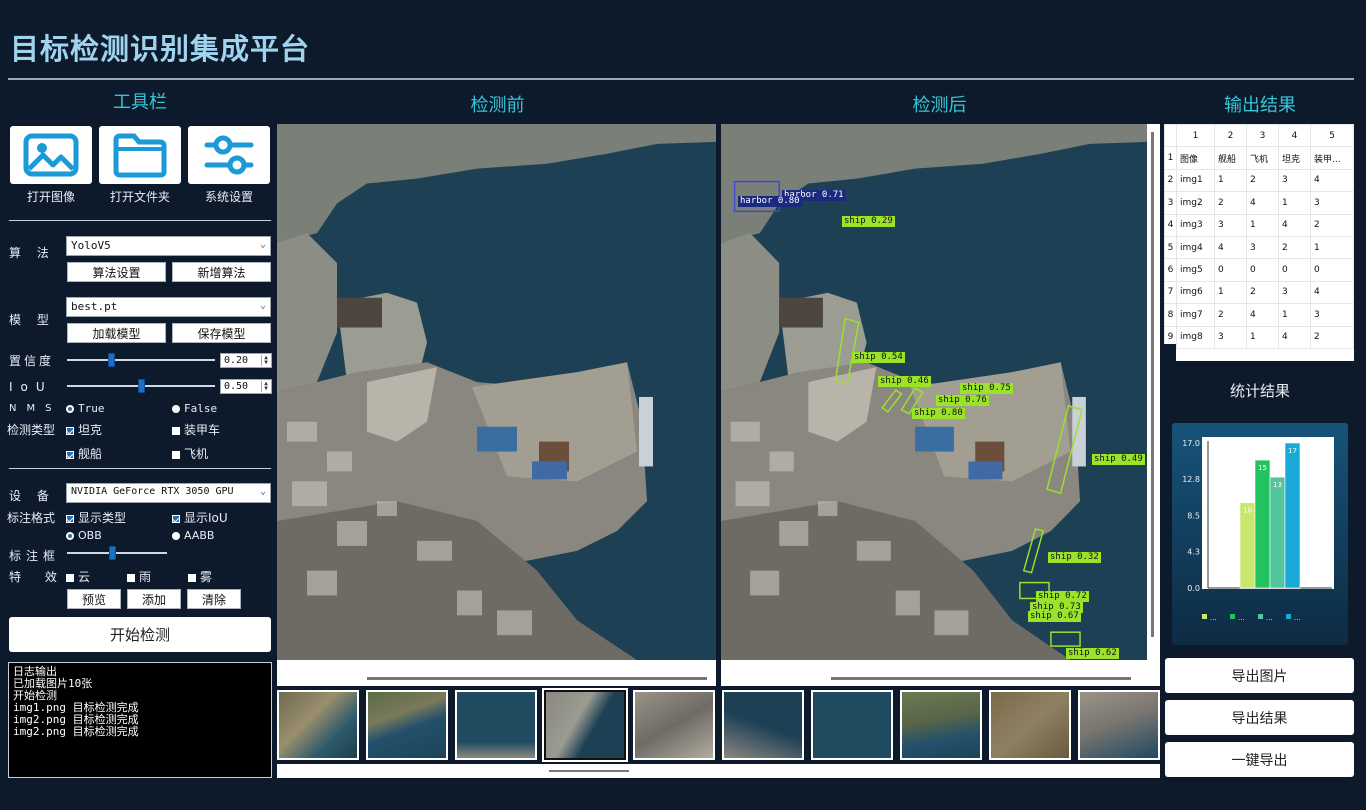 The image size is (1366, 810). What do you see at coordinates (190, 453) in the screenshot?
I see `plane-checkbox: 飞机` at bounding box center [190, 453].